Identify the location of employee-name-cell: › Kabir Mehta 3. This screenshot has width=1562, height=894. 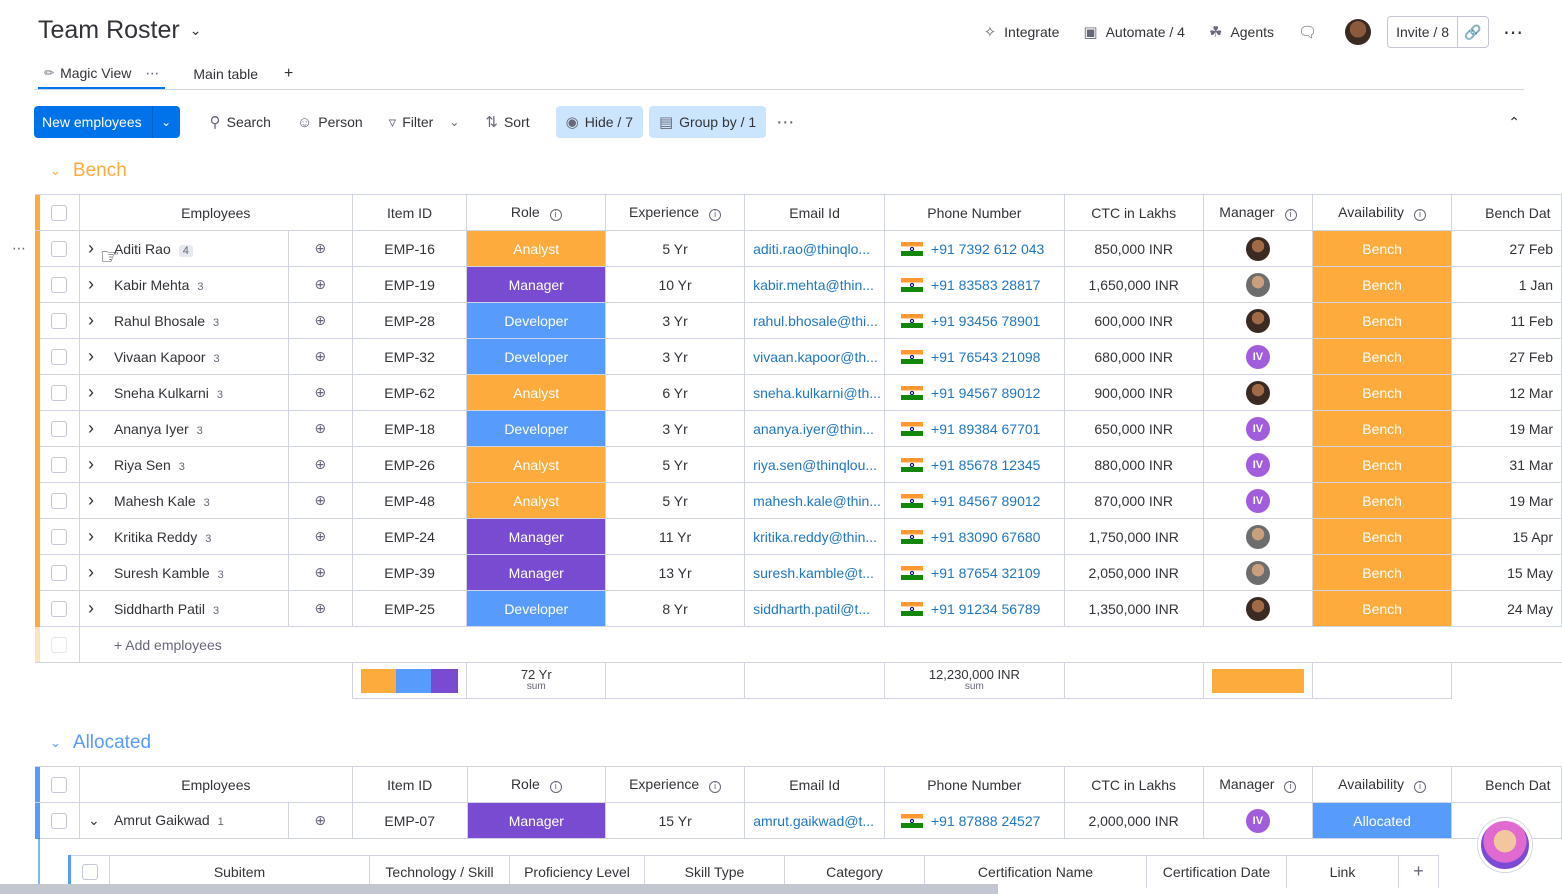
(184, 284).